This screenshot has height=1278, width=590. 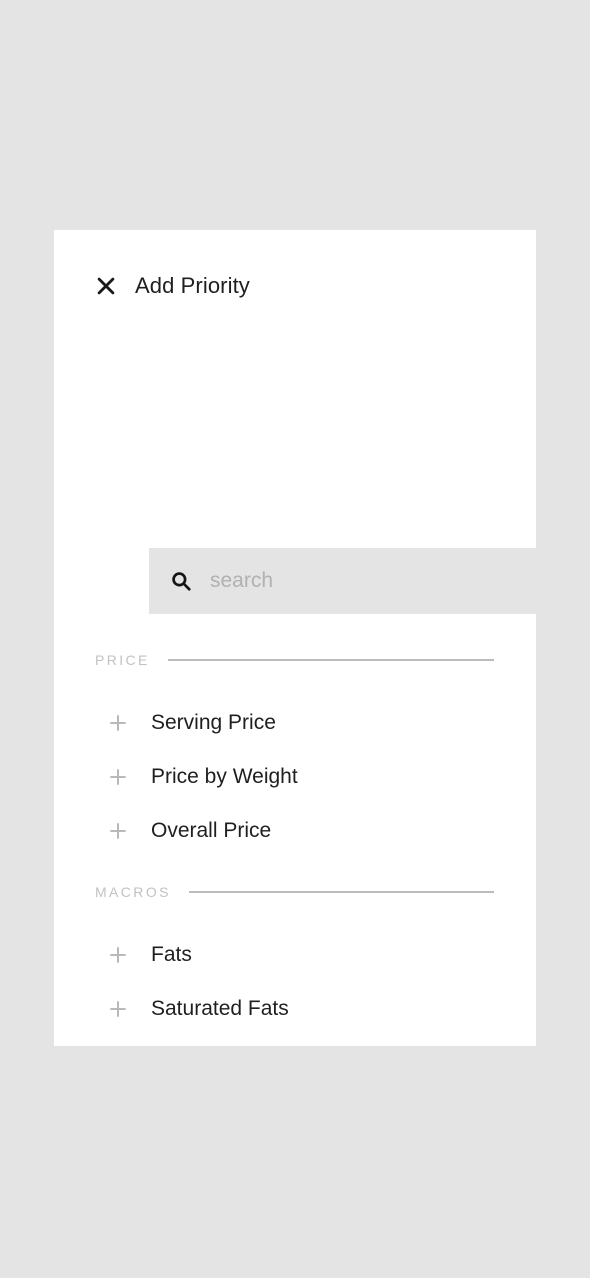 I want to click on section-header: PRICE, so click(x=295, y=660).